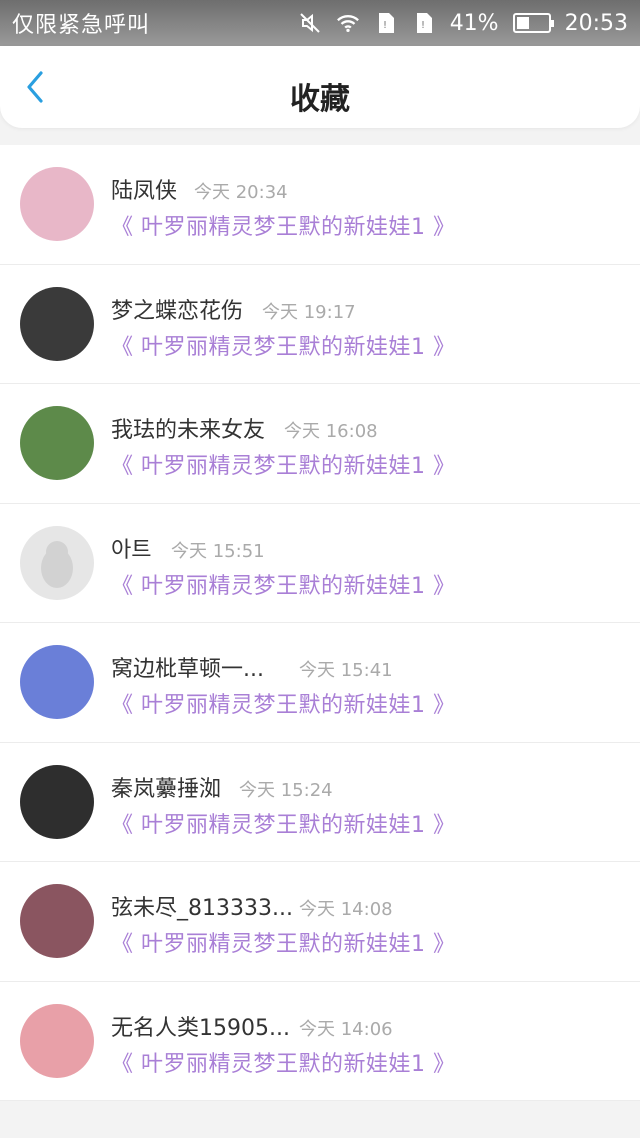  What do you see at coordinates (320, 922) in the screenshot?
I see `favorite-item: 弦未尽_813333... 今天 14:08 《 叶罗丽精灵梦王默的新娃娃1 》` at bounding box center [320, 922].